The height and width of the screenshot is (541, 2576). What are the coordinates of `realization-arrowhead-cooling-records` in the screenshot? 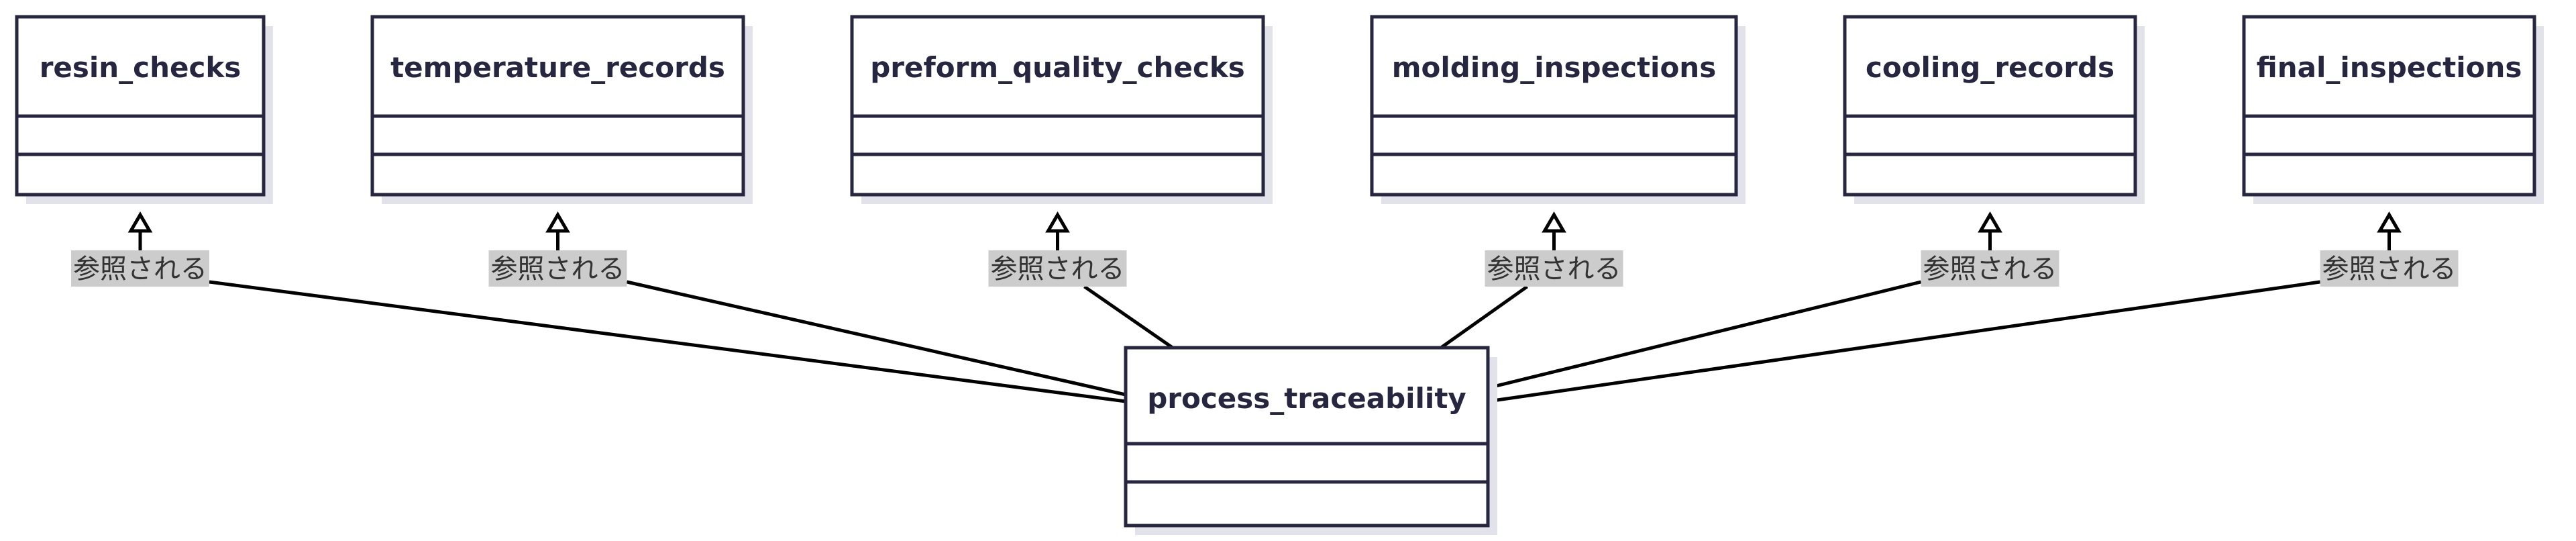 It's located at (1990, 222).